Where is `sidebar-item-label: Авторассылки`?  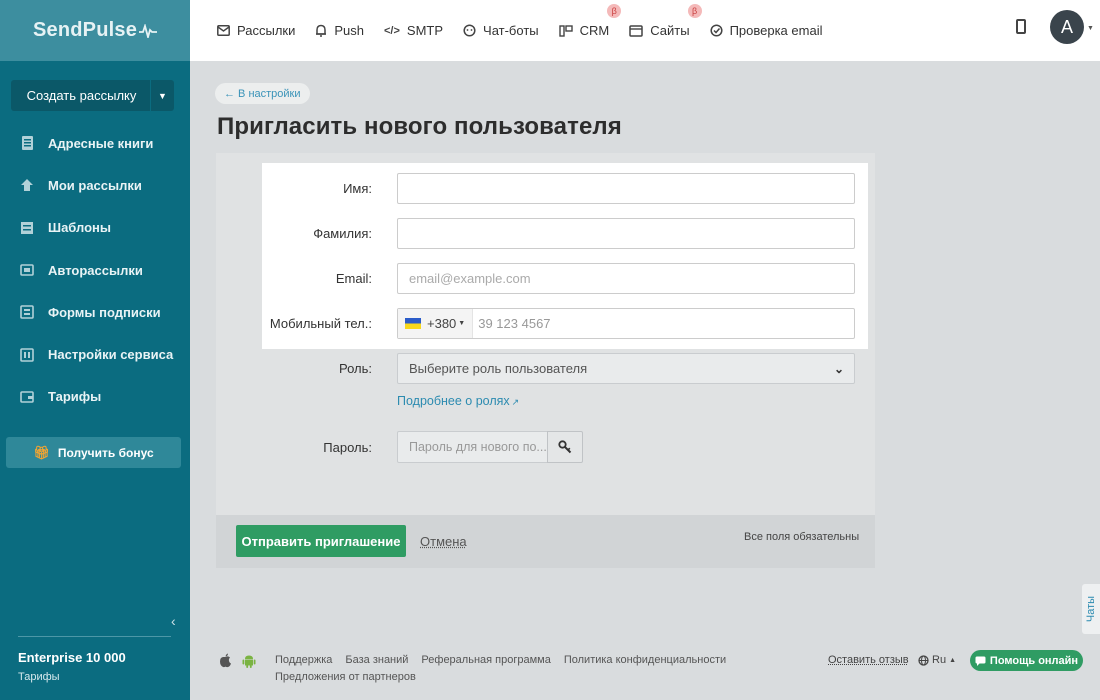 sidebar-item-label: Авторассылки is located at coordinates (95, 270).